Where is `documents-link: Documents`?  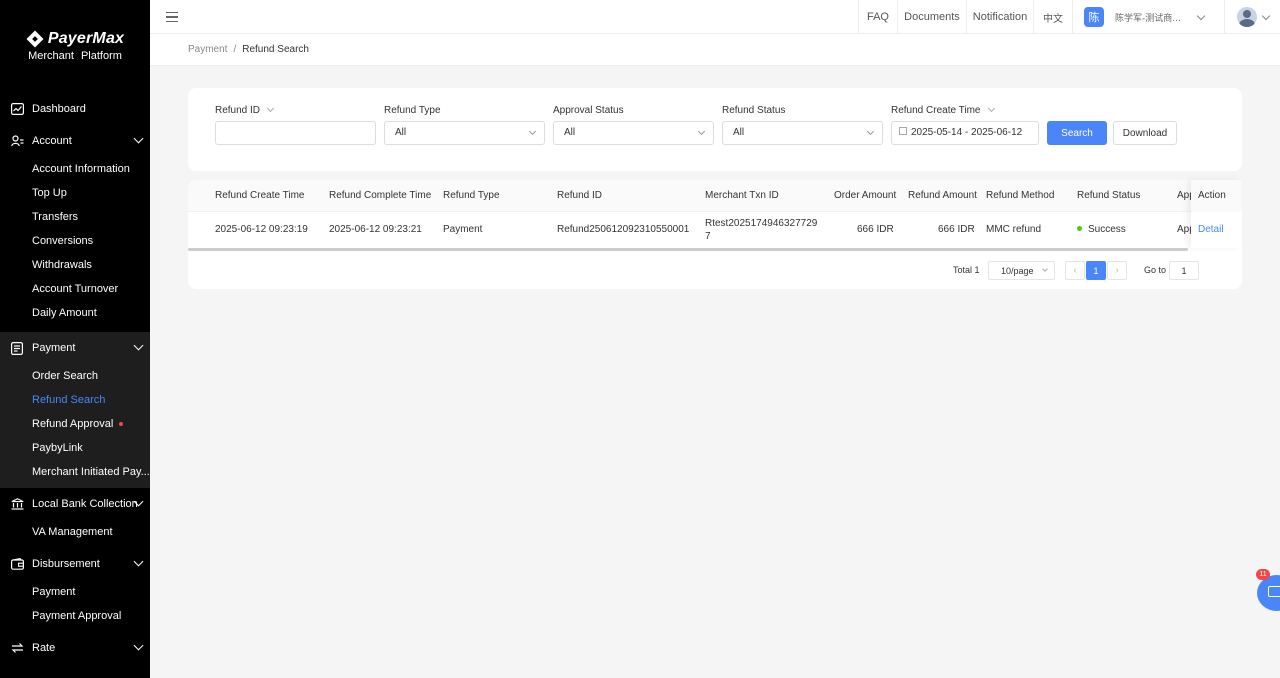
documents-link: Documents is located at coordinates (931, 17).